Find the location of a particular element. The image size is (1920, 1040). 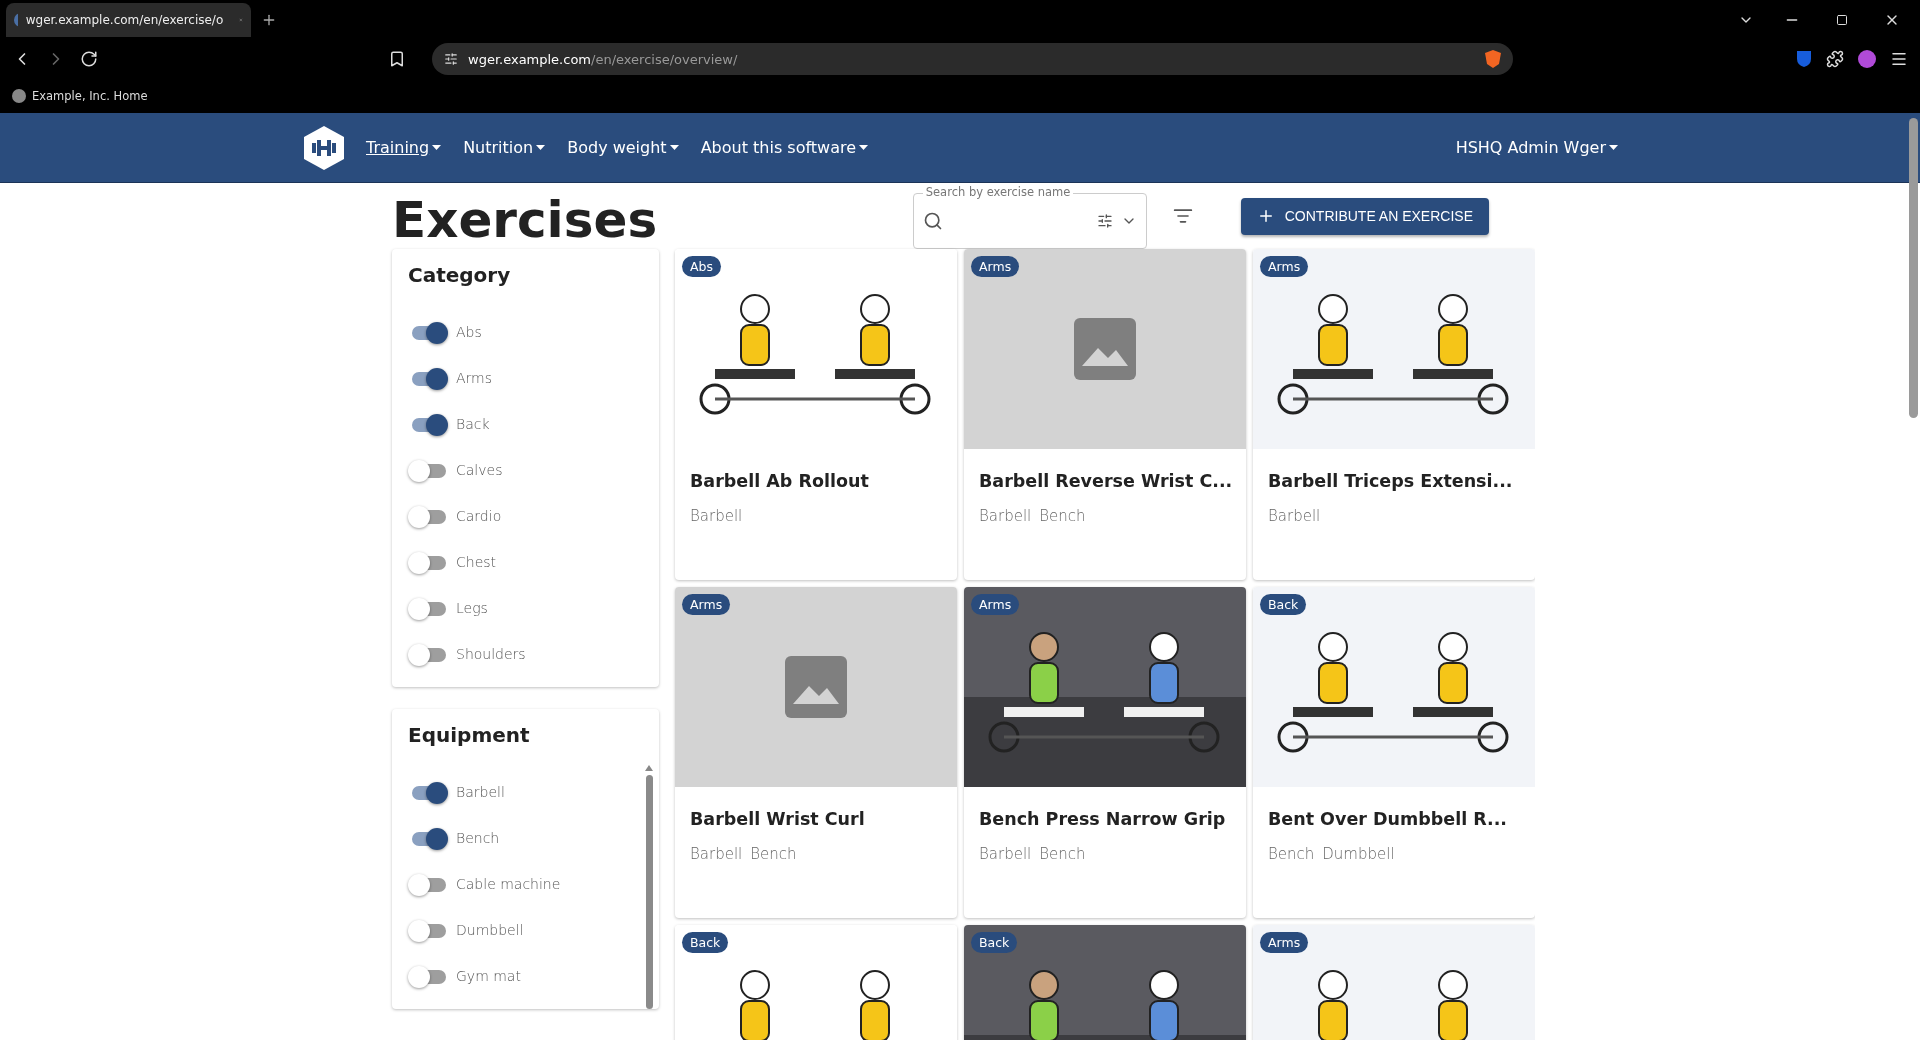

filter-label: Shoulders is located at coordinates (491, 654).